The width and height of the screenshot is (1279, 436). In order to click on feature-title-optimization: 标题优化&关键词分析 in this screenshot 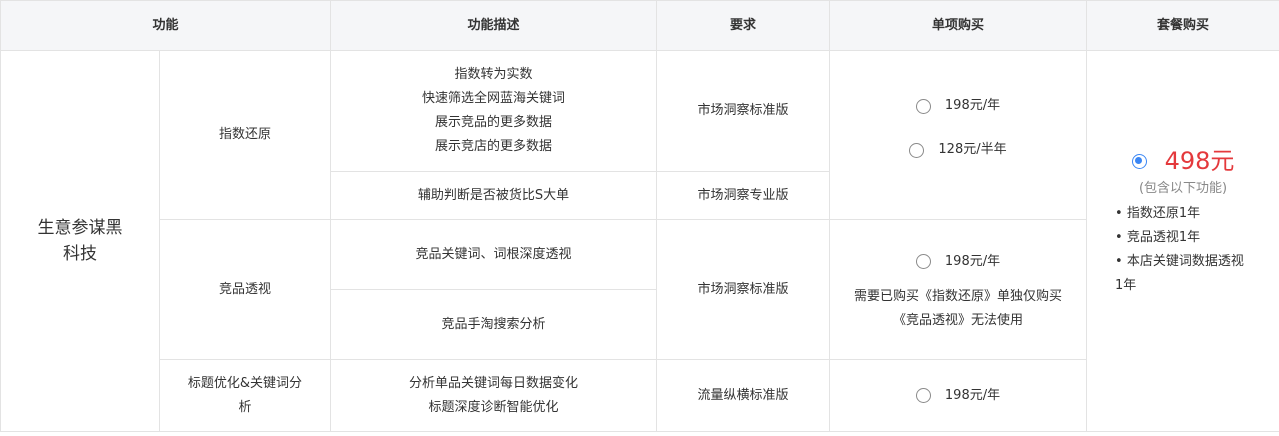, I will do `click(245, 395)`.